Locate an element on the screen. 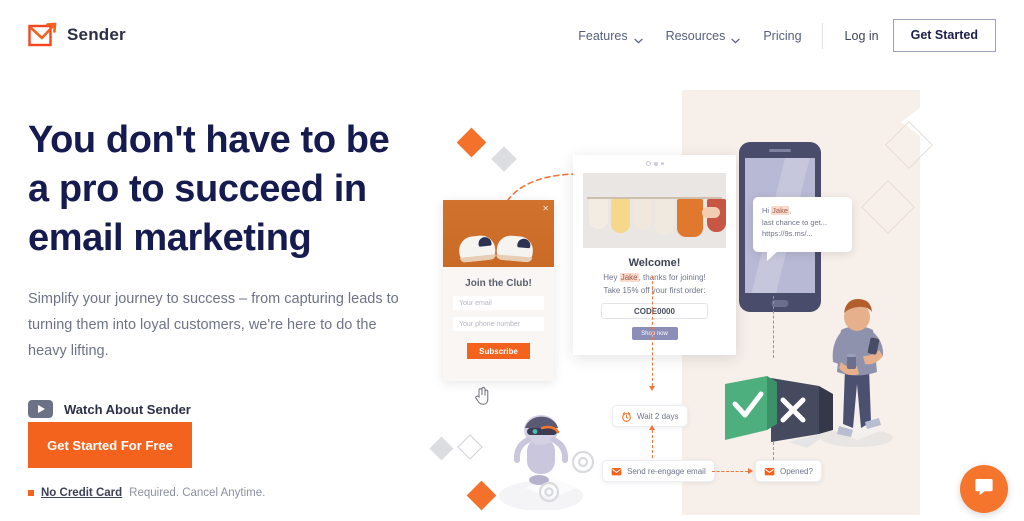 The width and height of the screenshot is (1024, 521). nav-item-pricing: Pricing is located at coordinates (782, 36).